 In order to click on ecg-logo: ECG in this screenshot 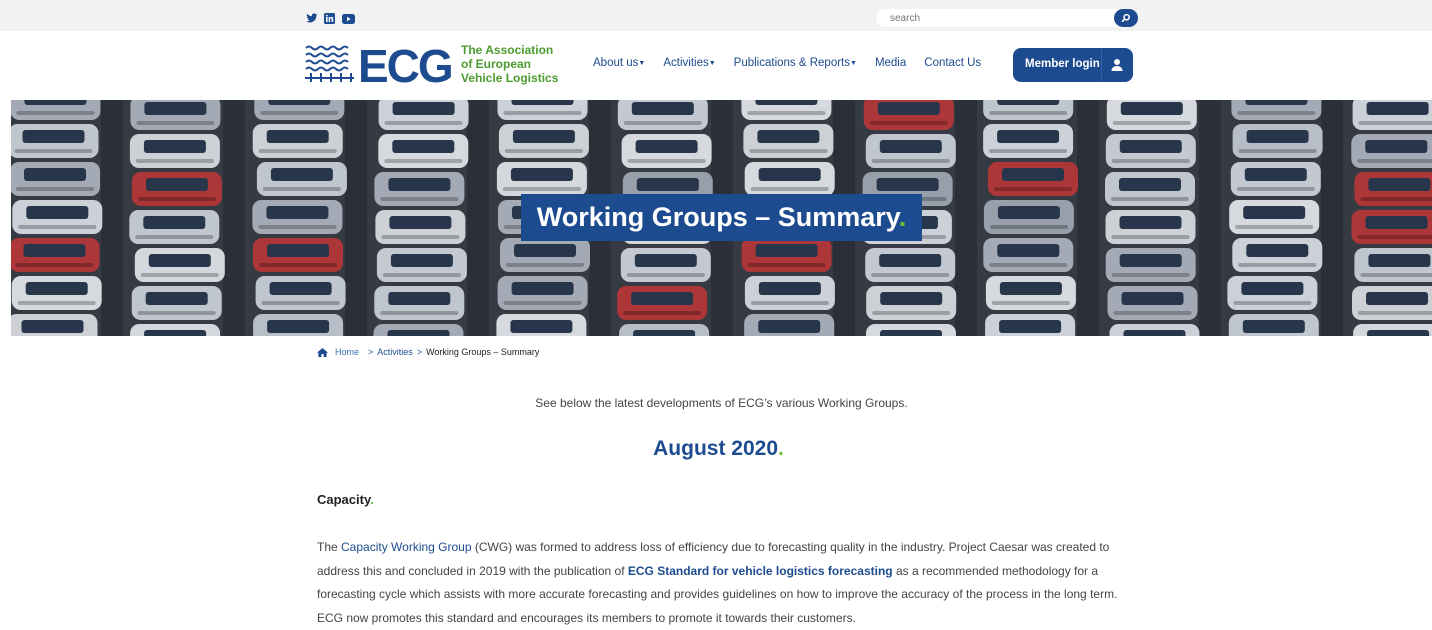, I will do `click(380, 66)`.